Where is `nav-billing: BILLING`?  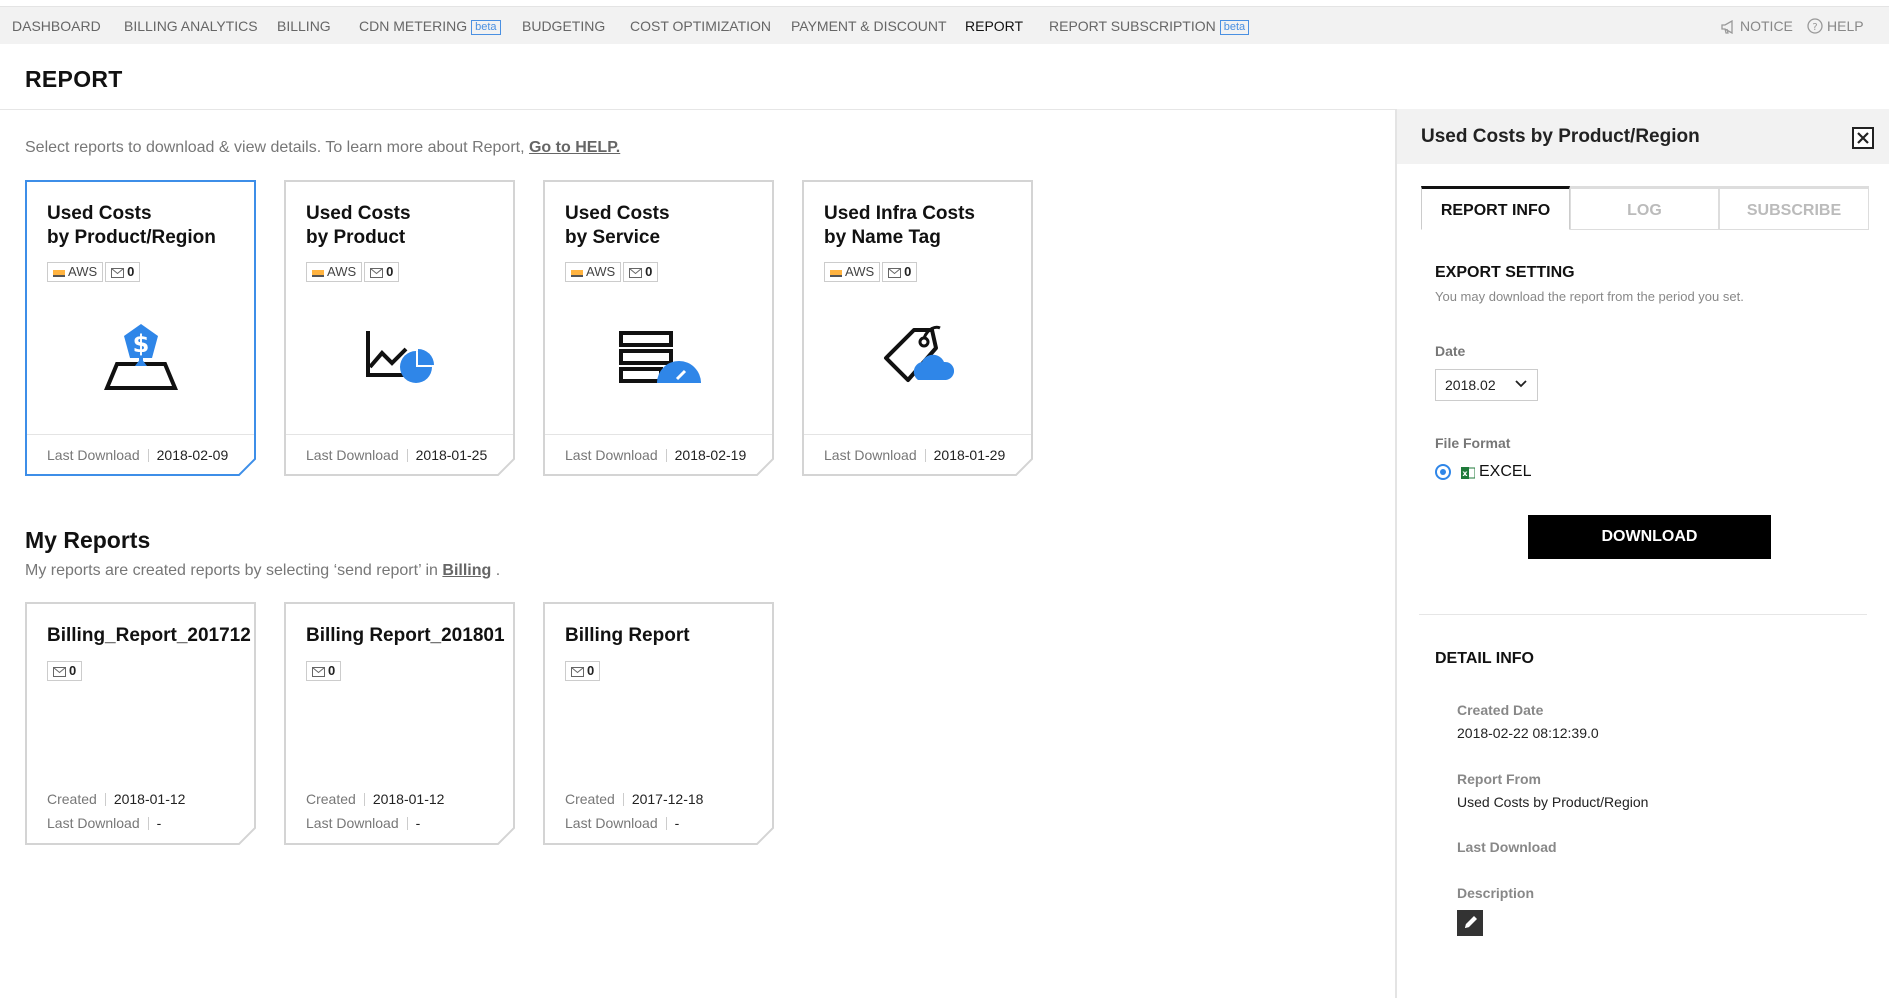 nav-billing: BILLING is located at coordinates (304, 26).